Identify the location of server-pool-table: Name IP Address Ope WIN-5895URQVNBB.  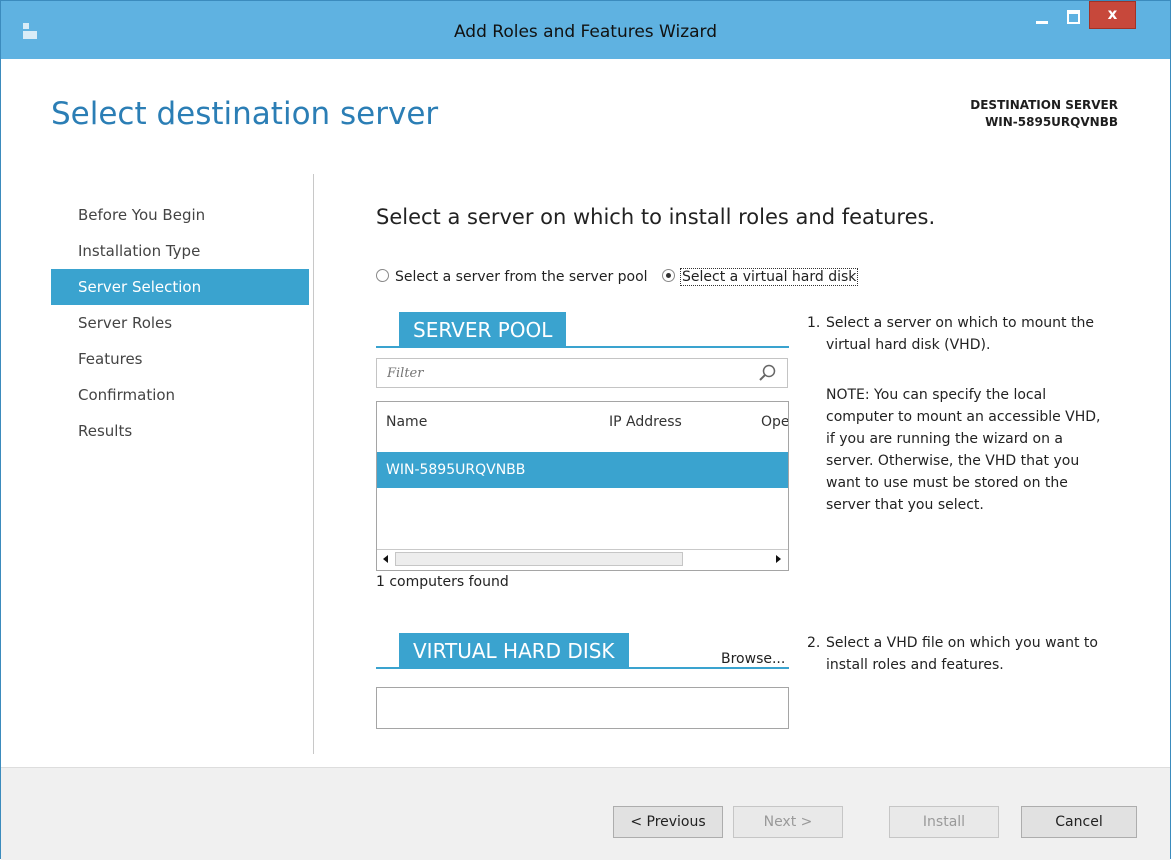
(582, 486).